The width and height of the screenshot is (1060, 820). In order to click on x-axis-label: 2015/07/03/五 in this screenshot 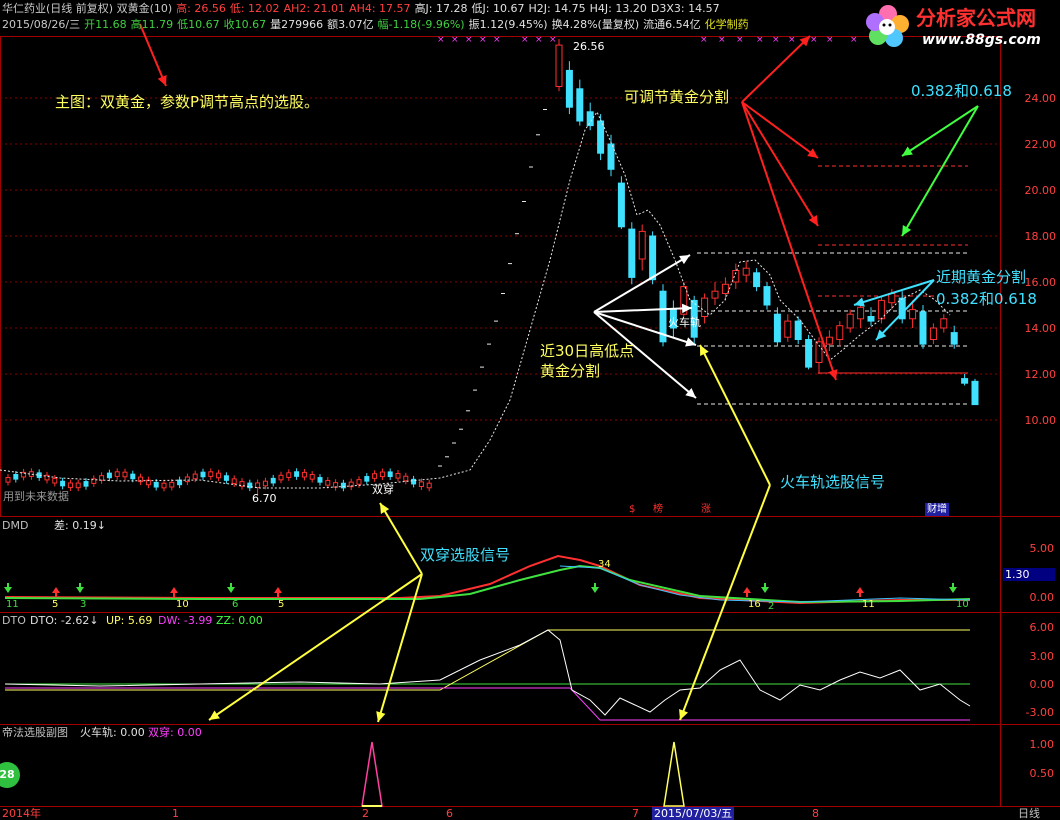, I will do `click(693, 813)`.